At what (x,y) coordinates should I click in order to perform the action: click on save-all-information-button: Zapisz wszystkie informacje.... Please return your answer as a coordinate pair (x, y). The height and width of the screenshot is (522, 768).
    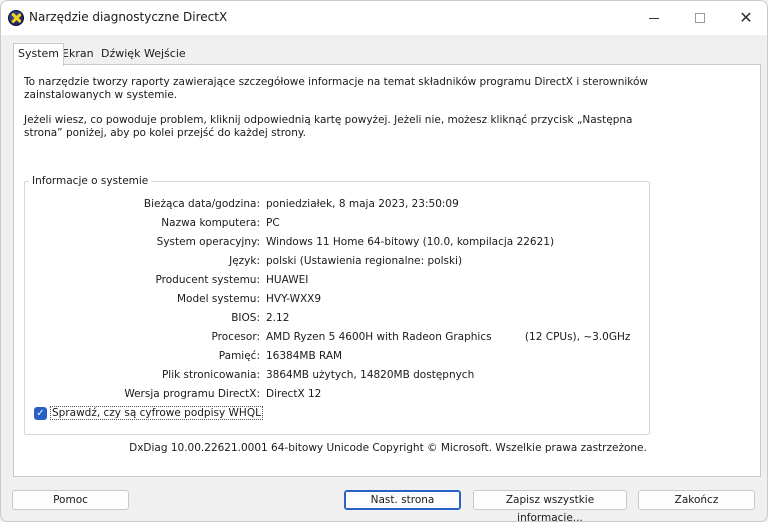
    Looking at the image, I should click on (550, 505).